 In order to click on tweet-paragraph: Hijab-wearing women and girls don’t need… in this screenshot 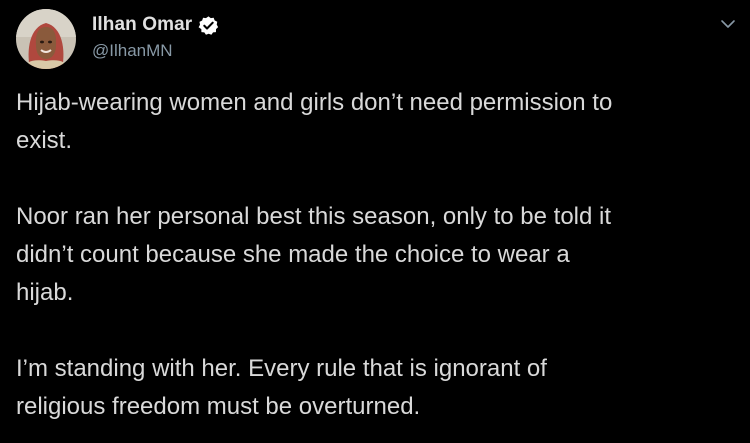, I will do `click(314, 121)`.